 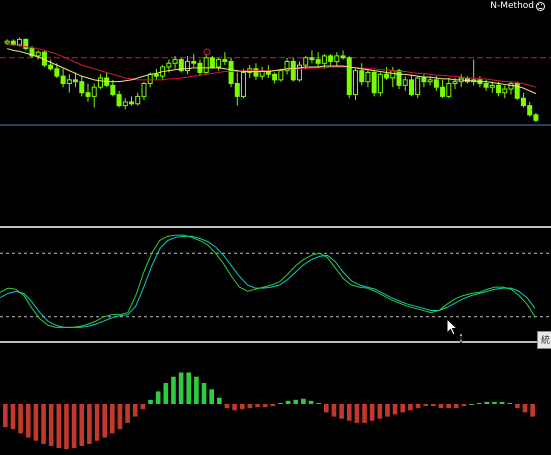 What do you see at coordinates (455, 331) in the screenshot?
I see `move-cursor-icon` at bounding box center [455, 331].